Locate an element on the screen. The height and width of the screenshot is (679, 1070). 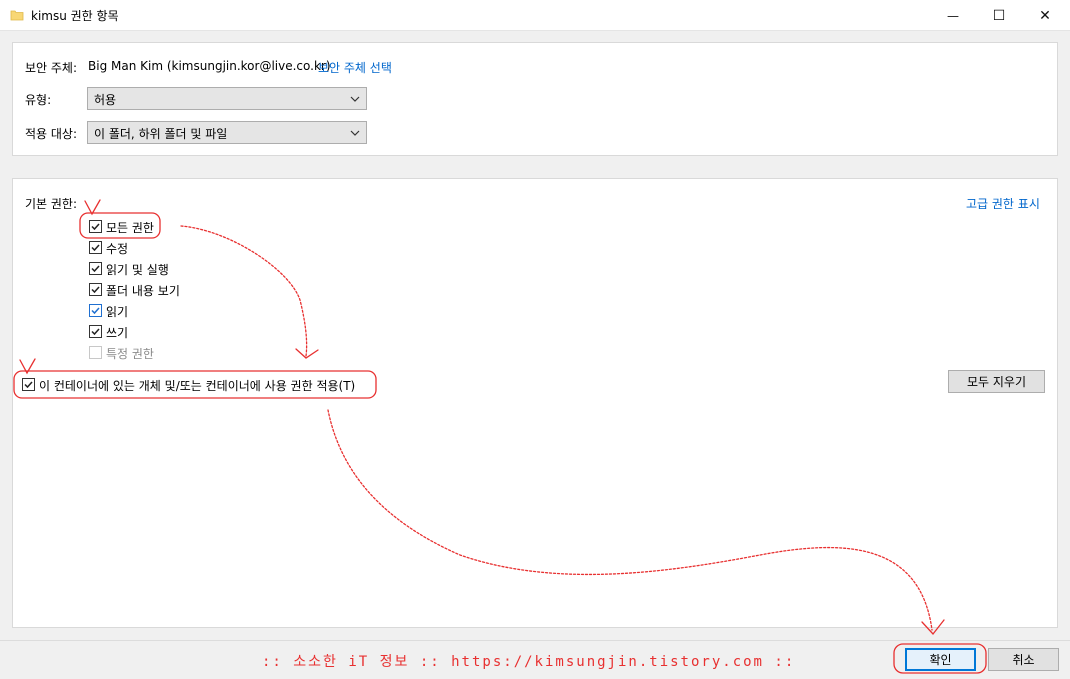
read-execute-checkbox is located at coordinates (95, 268).